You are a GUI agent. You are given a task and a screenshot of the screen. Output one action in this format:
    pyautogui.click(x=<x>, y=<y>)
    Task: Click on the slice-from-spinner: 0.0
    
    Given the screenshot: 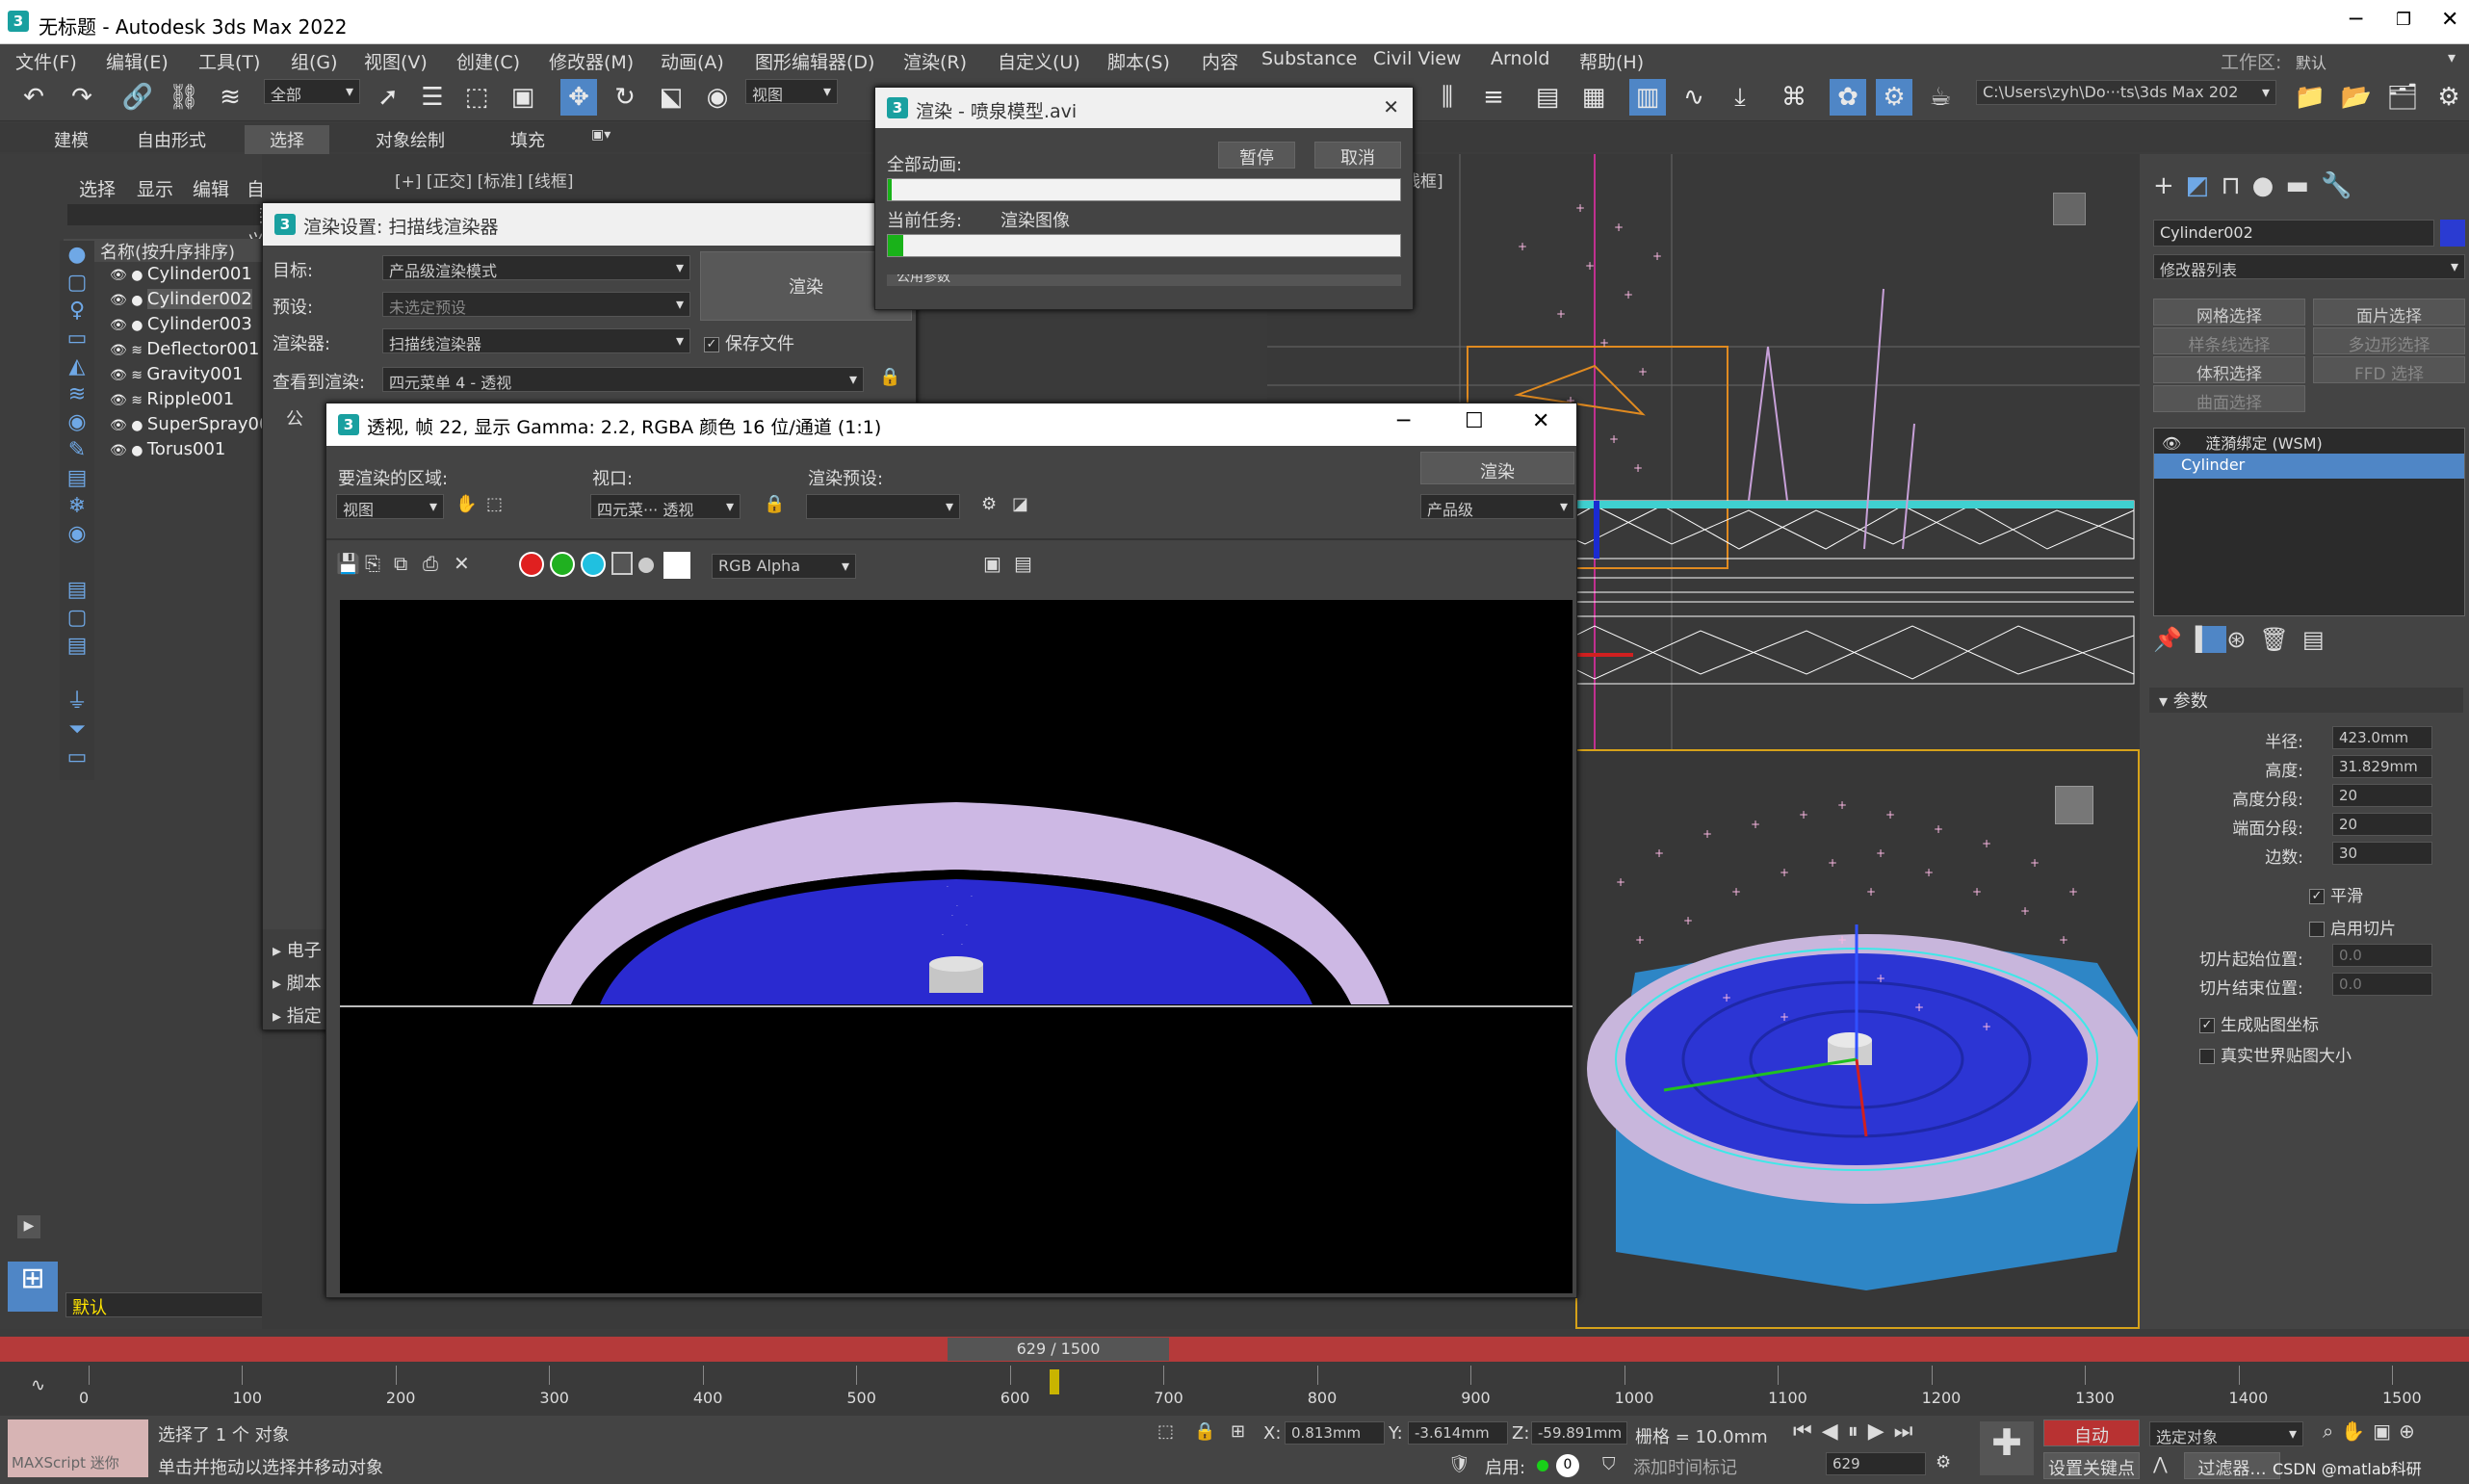 What is the action you would take?
    pyautogui.click(x=2382, y=956)
    